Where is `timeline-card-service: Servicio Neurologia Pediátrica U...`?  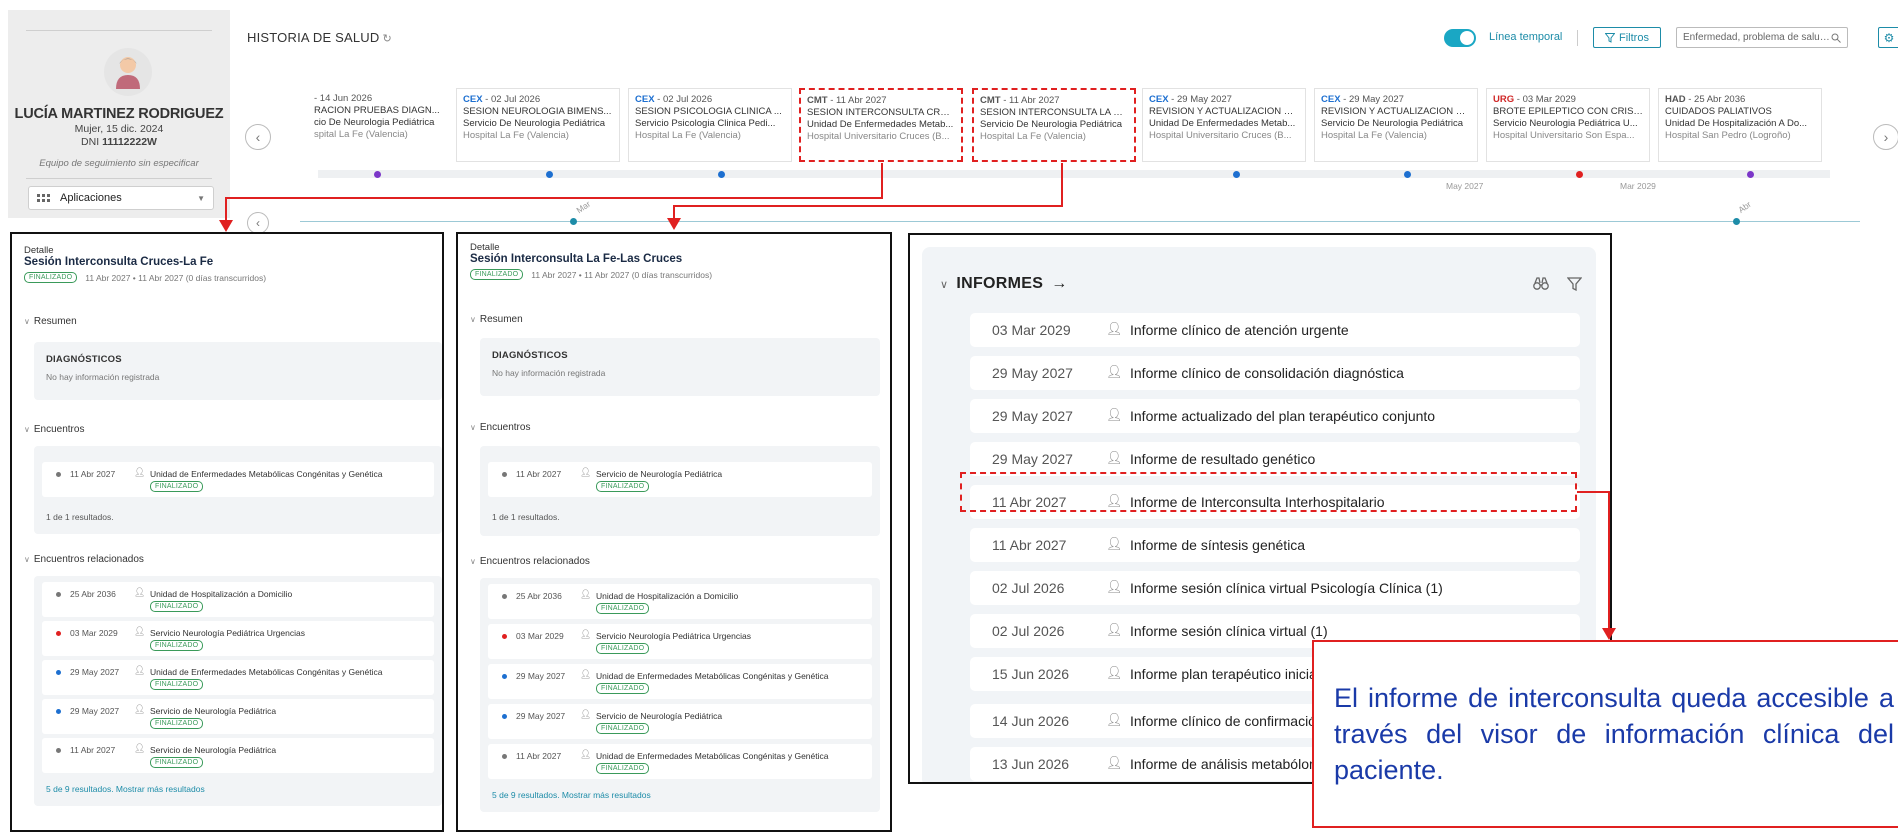 timeline-card-service: Servicio Neurologia Pediátrica U... is located at coordinates (1565, 123).